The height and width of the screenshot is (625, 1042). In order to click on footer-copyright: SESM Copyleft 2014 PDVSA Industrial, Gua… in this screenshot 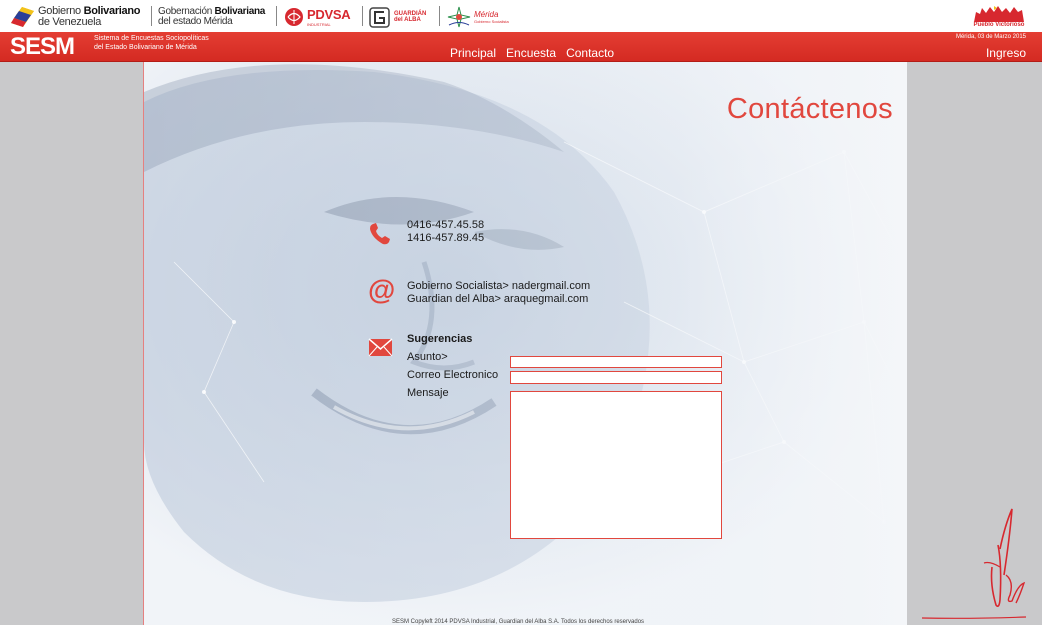, I will do `click(518, 622)`.